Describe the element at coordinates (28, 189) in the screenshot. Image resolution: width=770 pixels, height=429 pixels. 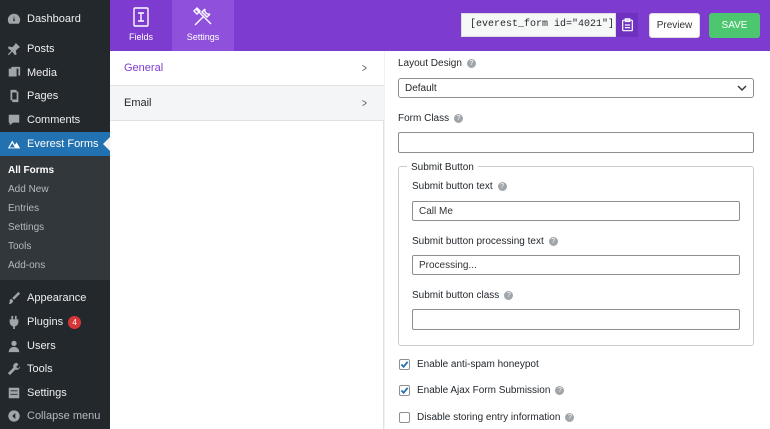
I see `submenu-add-new: Add New` at that location.